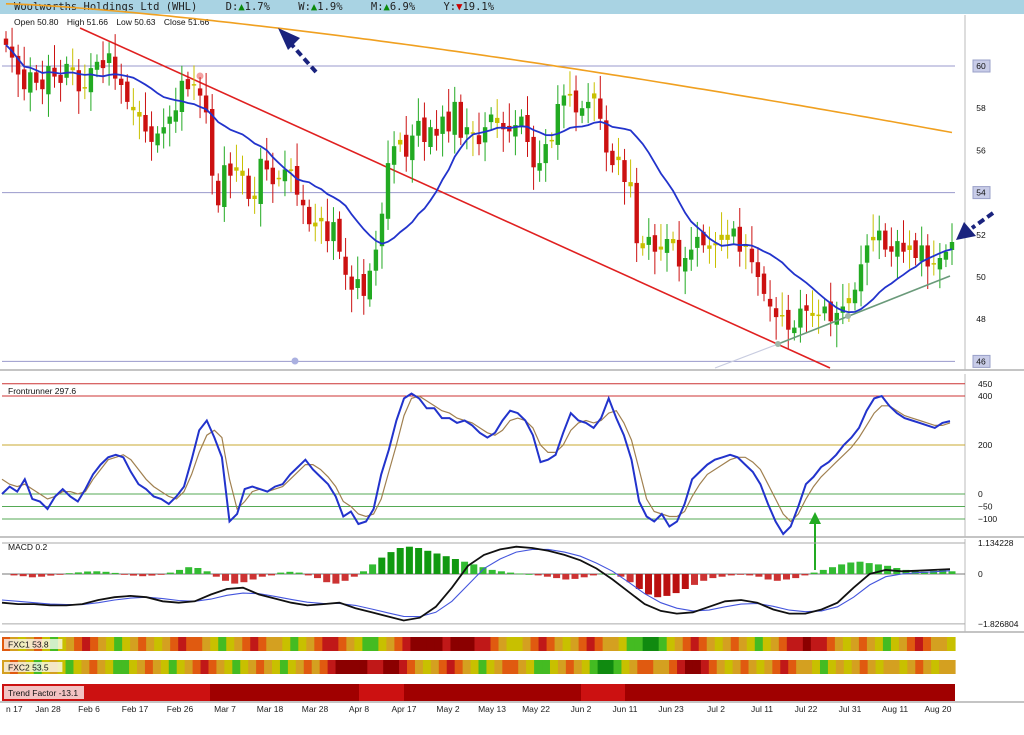  Describe the element at coordinates (778, 344) in the screenshot. I see `support-anchor-low` at that location.